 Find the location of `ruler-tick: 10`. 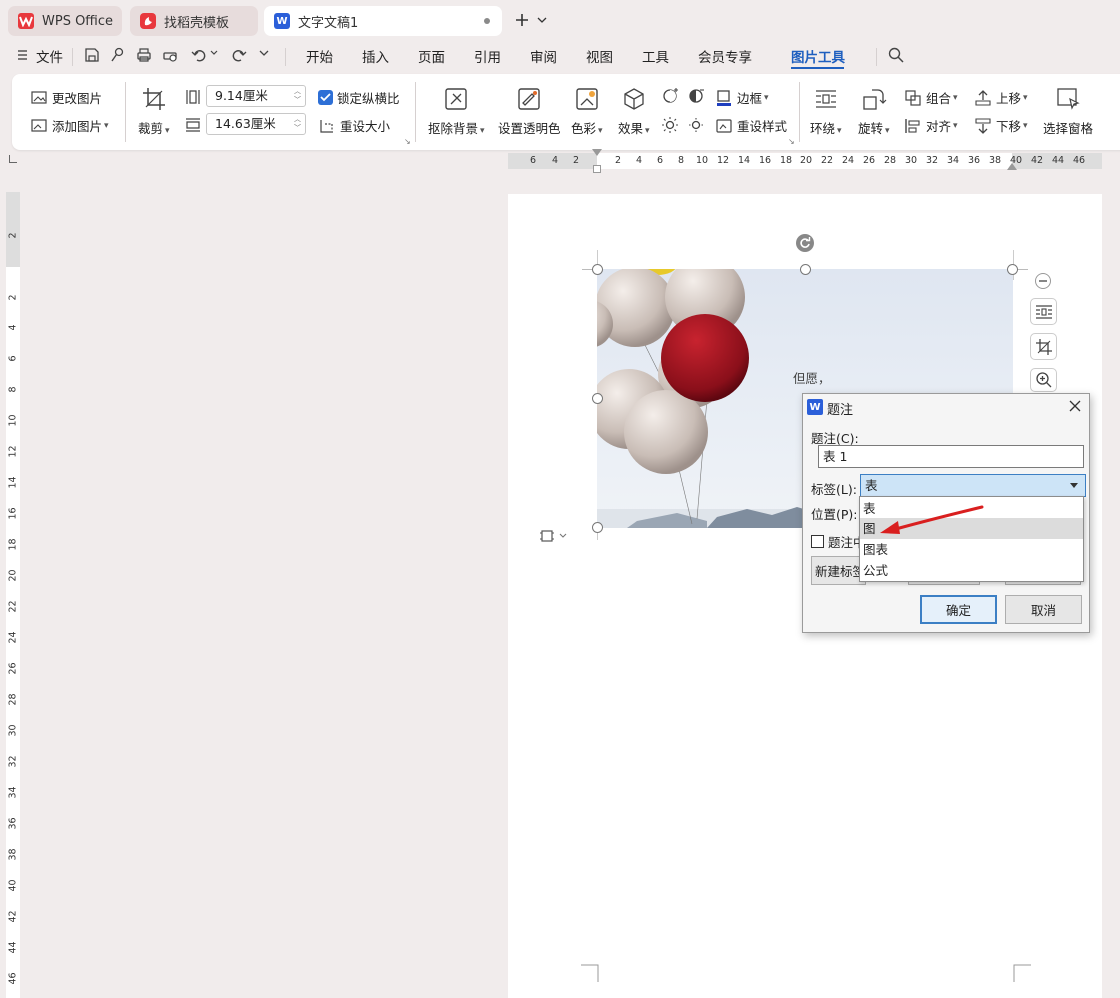

ruler-tick: 10 is located at coordinates (702, 160).